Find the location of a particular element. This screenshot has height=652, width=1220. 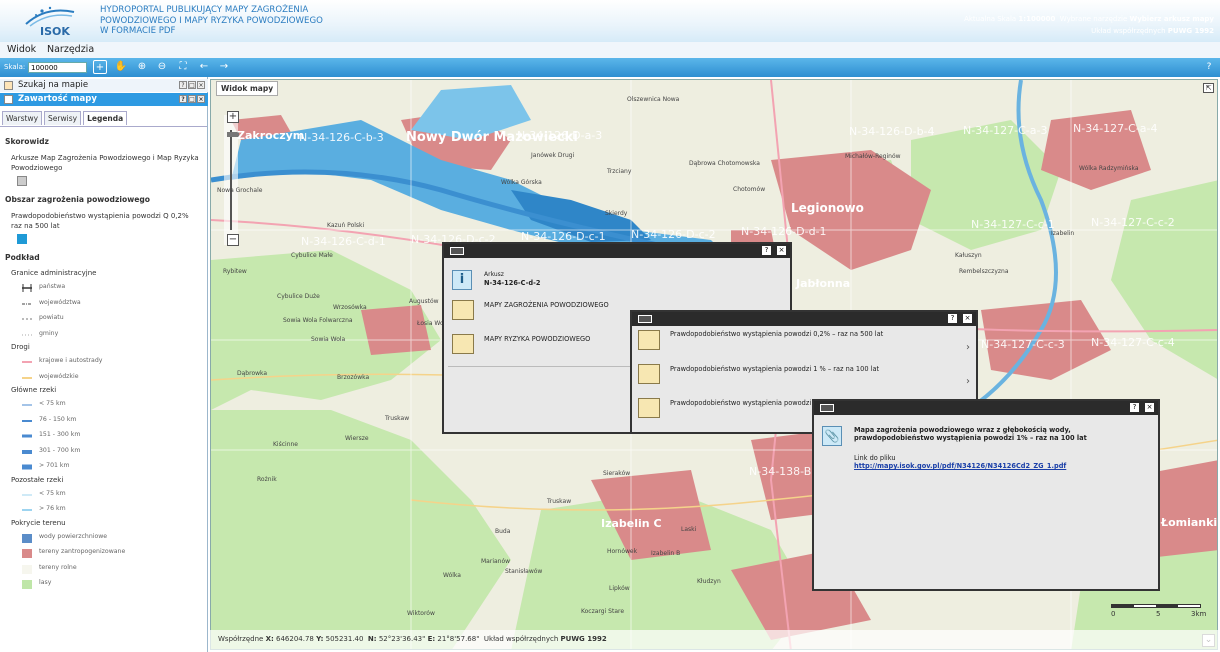

place-label: Augustów is located at coordinates (424, 301).